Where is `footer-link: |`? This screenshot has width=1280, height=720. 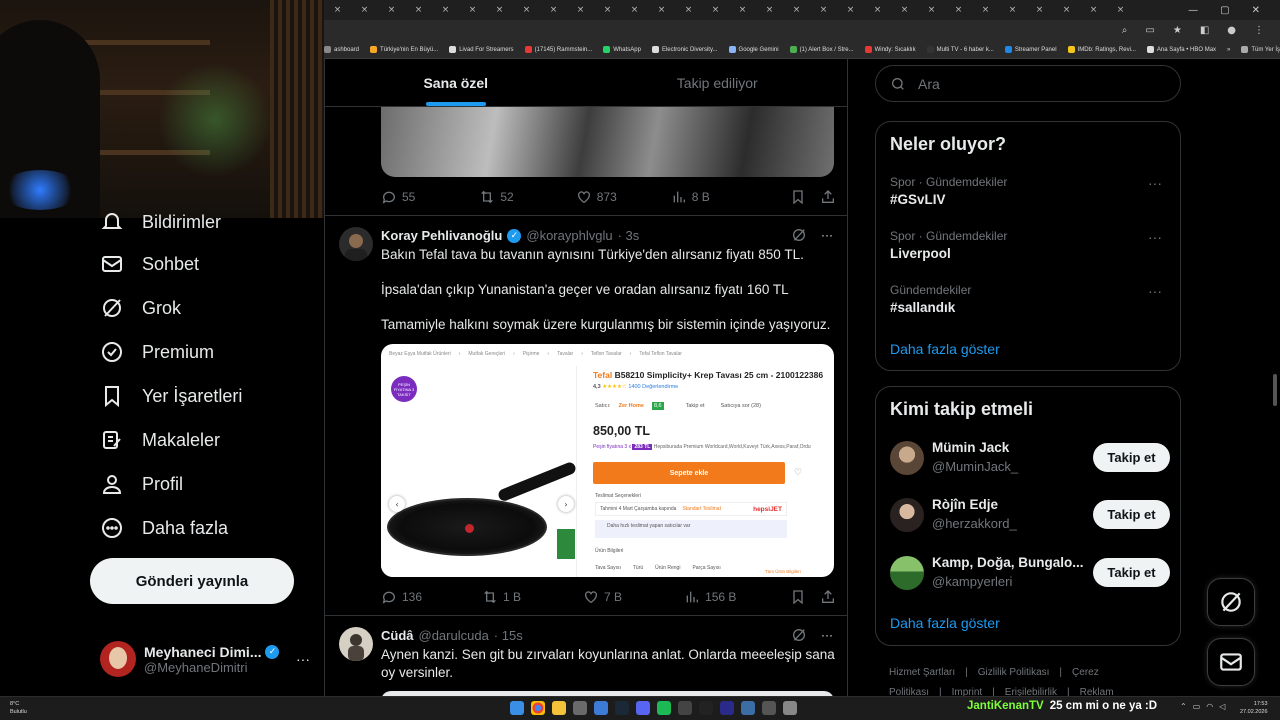 footer-link: | is located at coordinates (1060, 672).